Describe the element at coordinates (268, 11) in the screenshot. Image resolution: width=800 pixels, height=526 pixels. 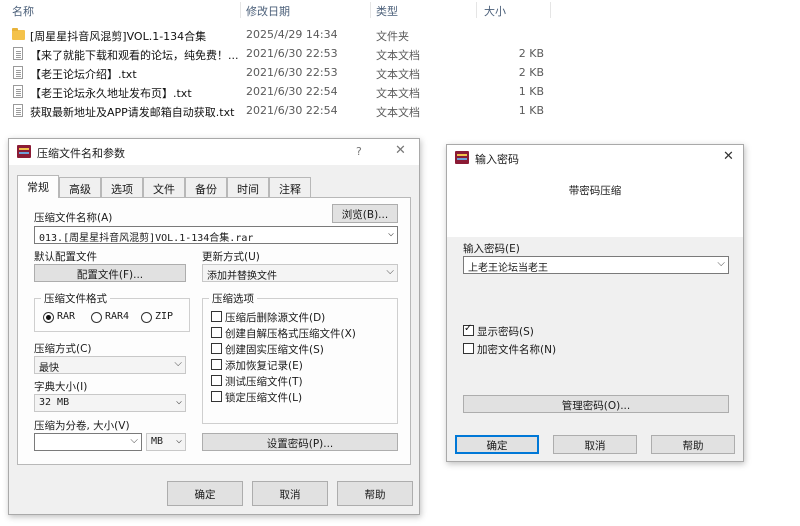
I see `column-date: 修改日期` at that location.